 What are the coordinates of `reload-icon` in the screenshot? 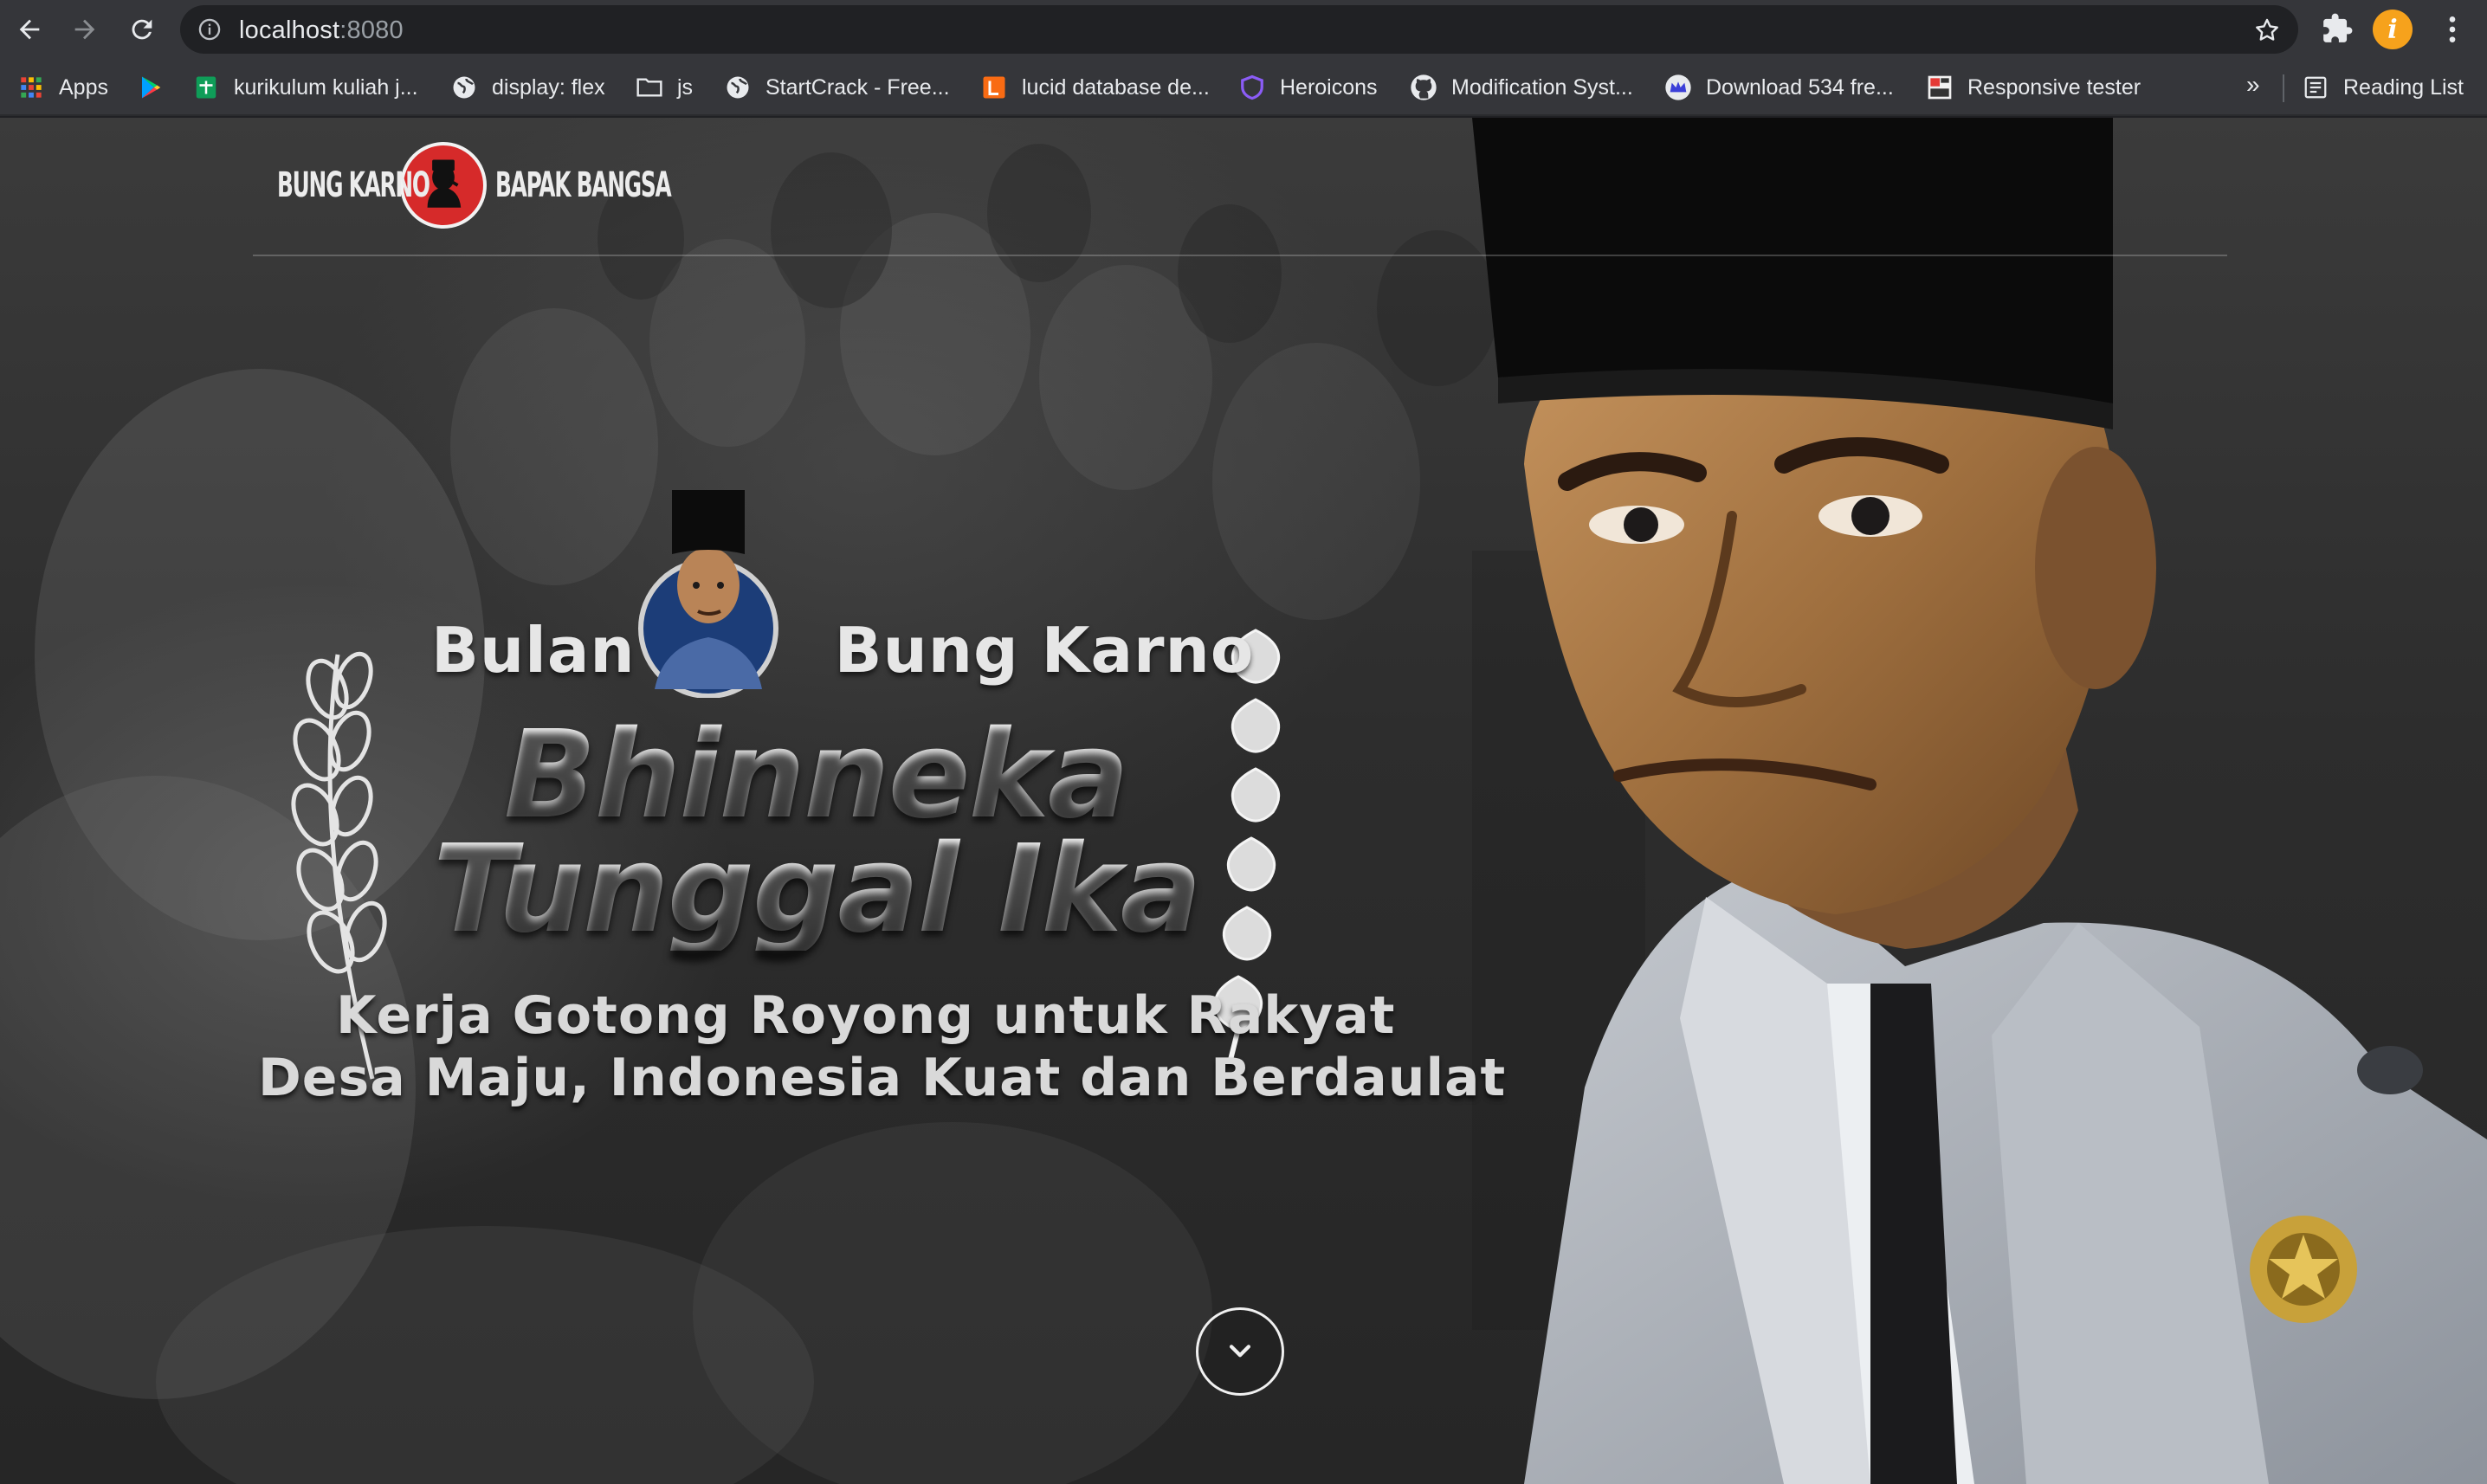 It's located at (142, 29).